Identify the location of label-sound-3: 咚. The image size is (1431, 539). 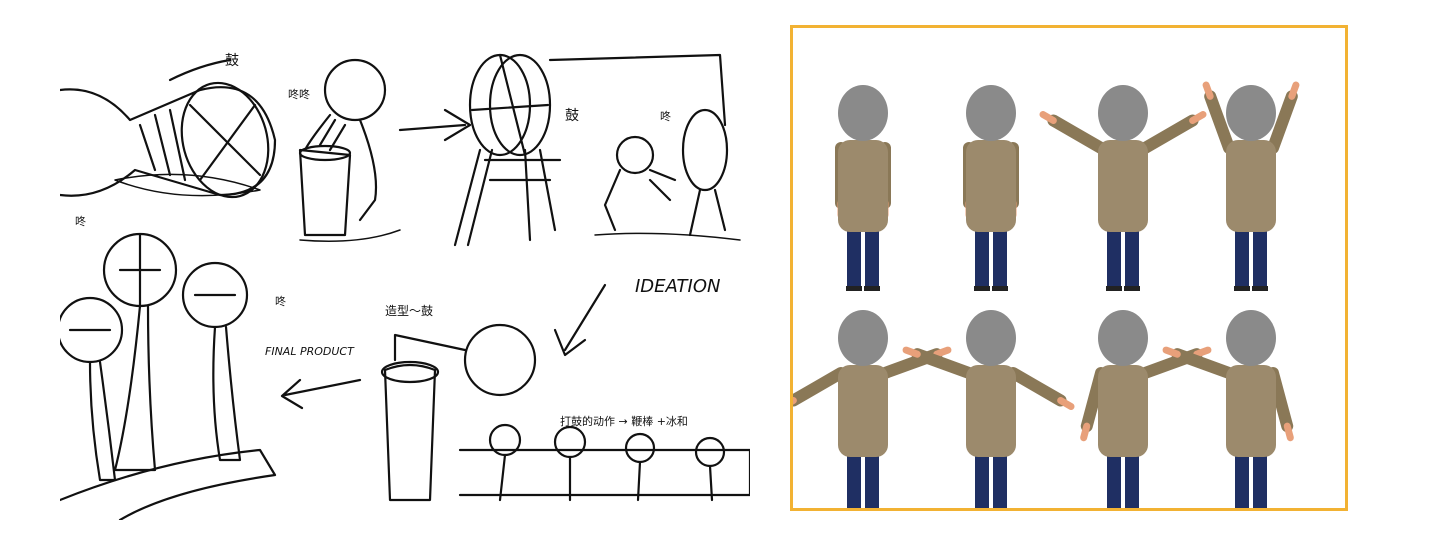
(80, 221).